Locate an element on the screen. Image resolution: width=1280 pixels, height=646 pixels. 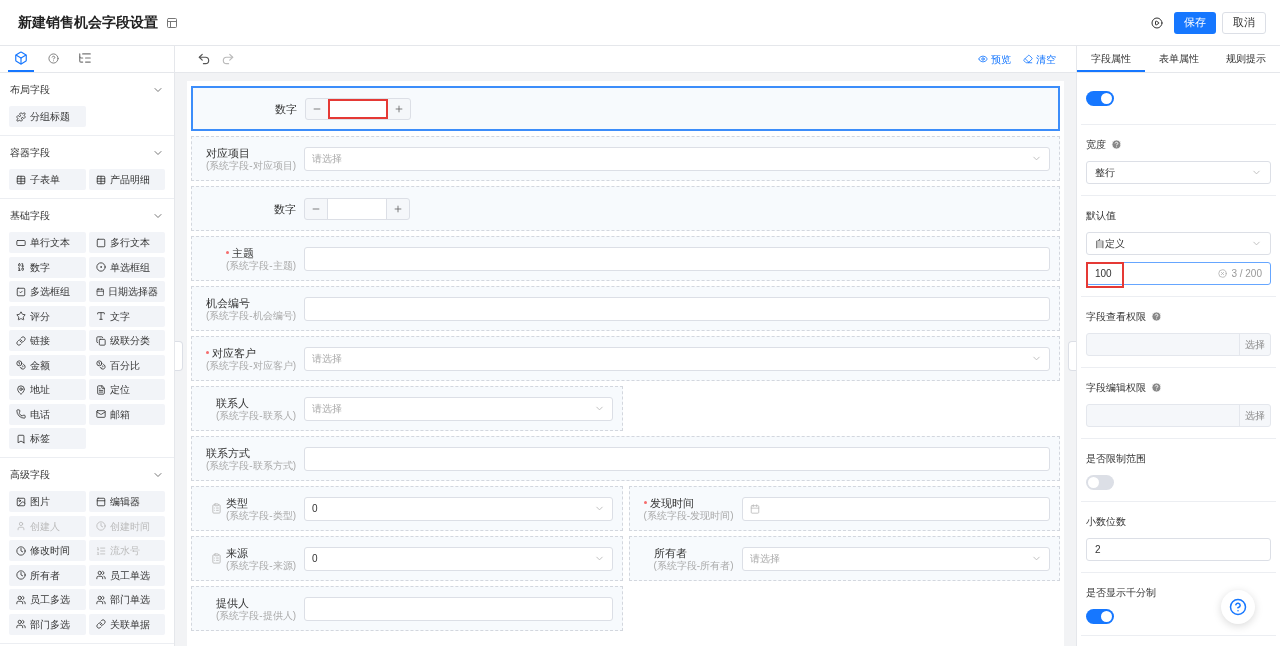
field-row: 主题 (系统字段-主题) is located at coordinates (625, 258).